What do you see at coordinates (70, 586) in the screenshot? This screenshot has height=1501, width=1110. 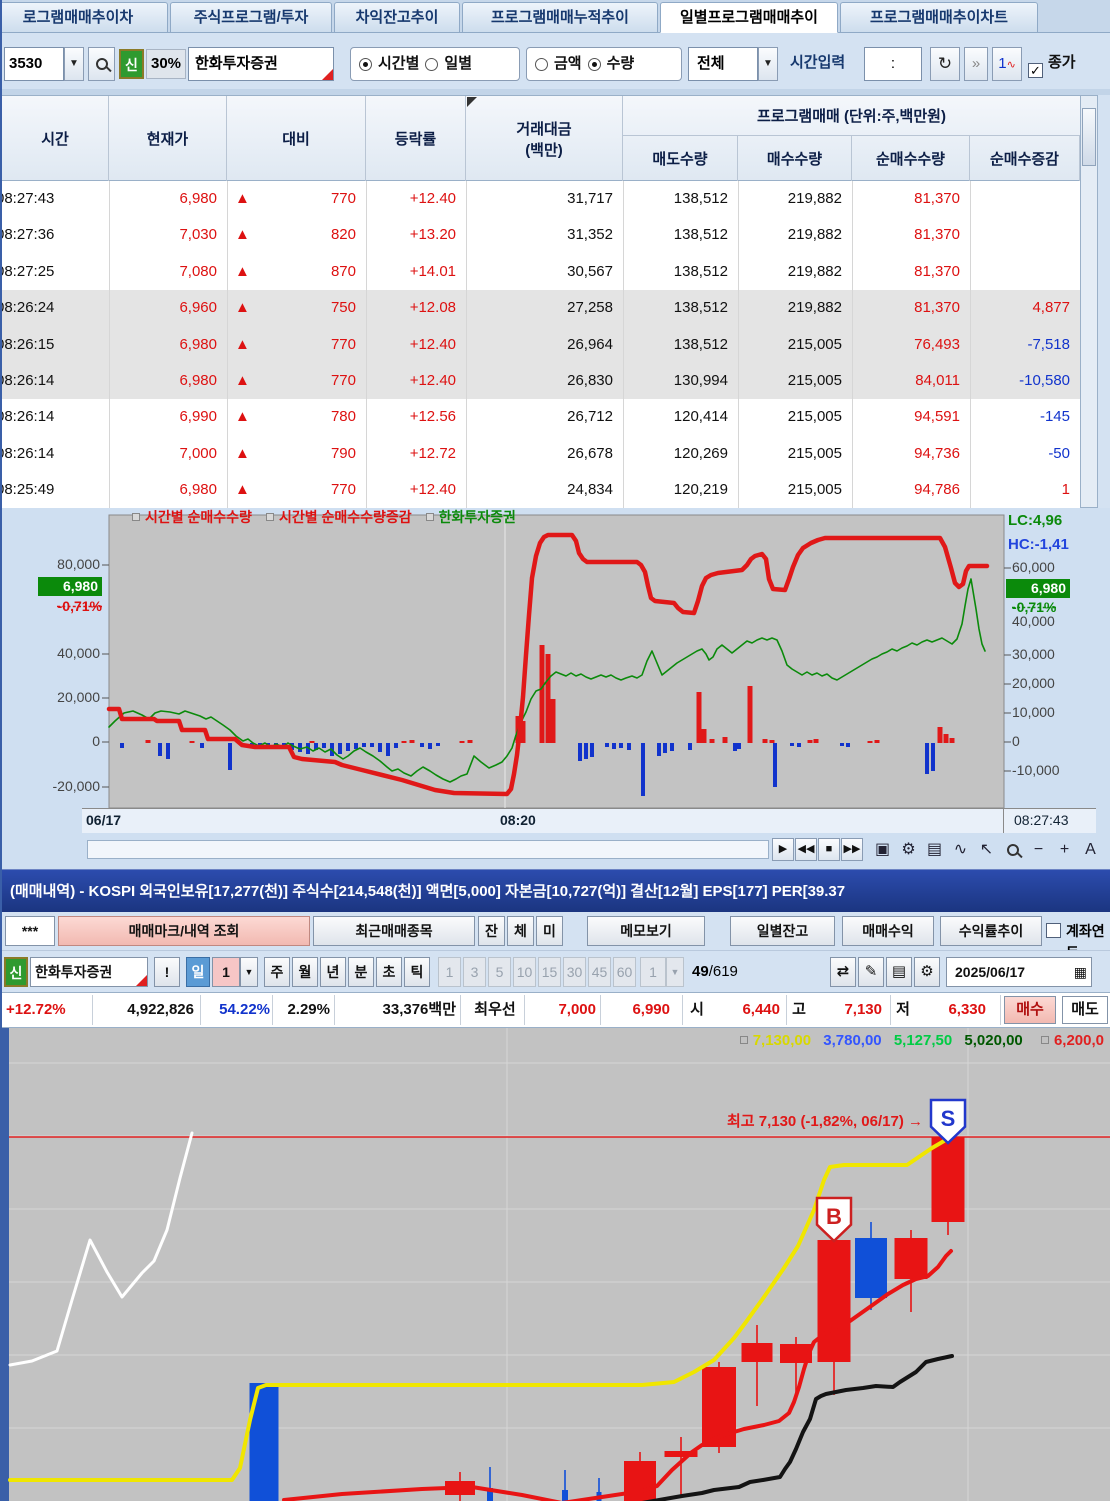 I see `price-badge-left: 6,980` at bounding box center [70, 586].